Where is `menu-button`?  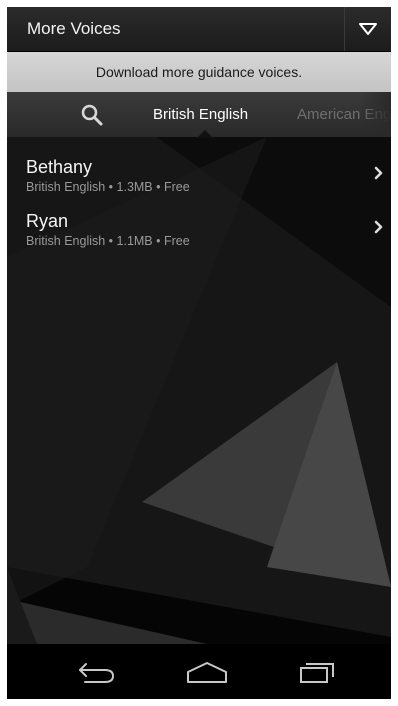 menu-button is located at coordinates (367, 29).